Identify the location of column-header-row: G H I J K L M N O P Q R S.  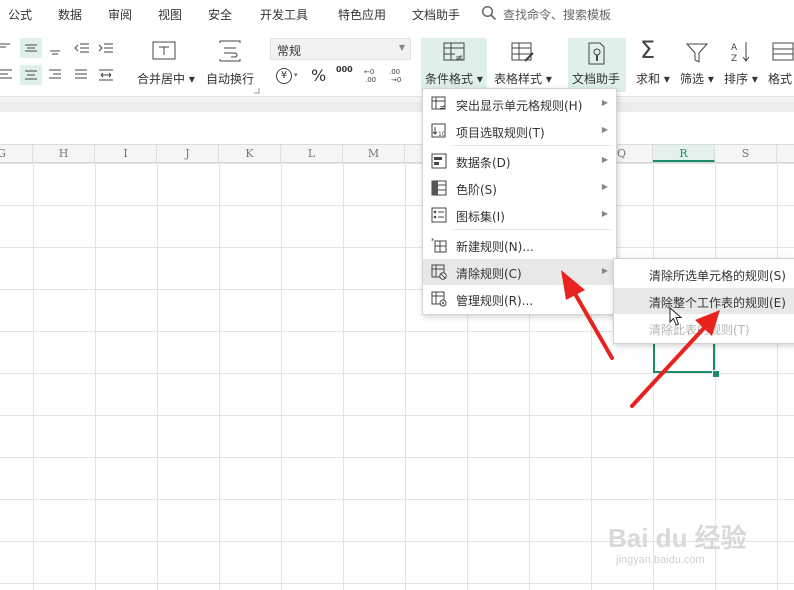
(397, 154).